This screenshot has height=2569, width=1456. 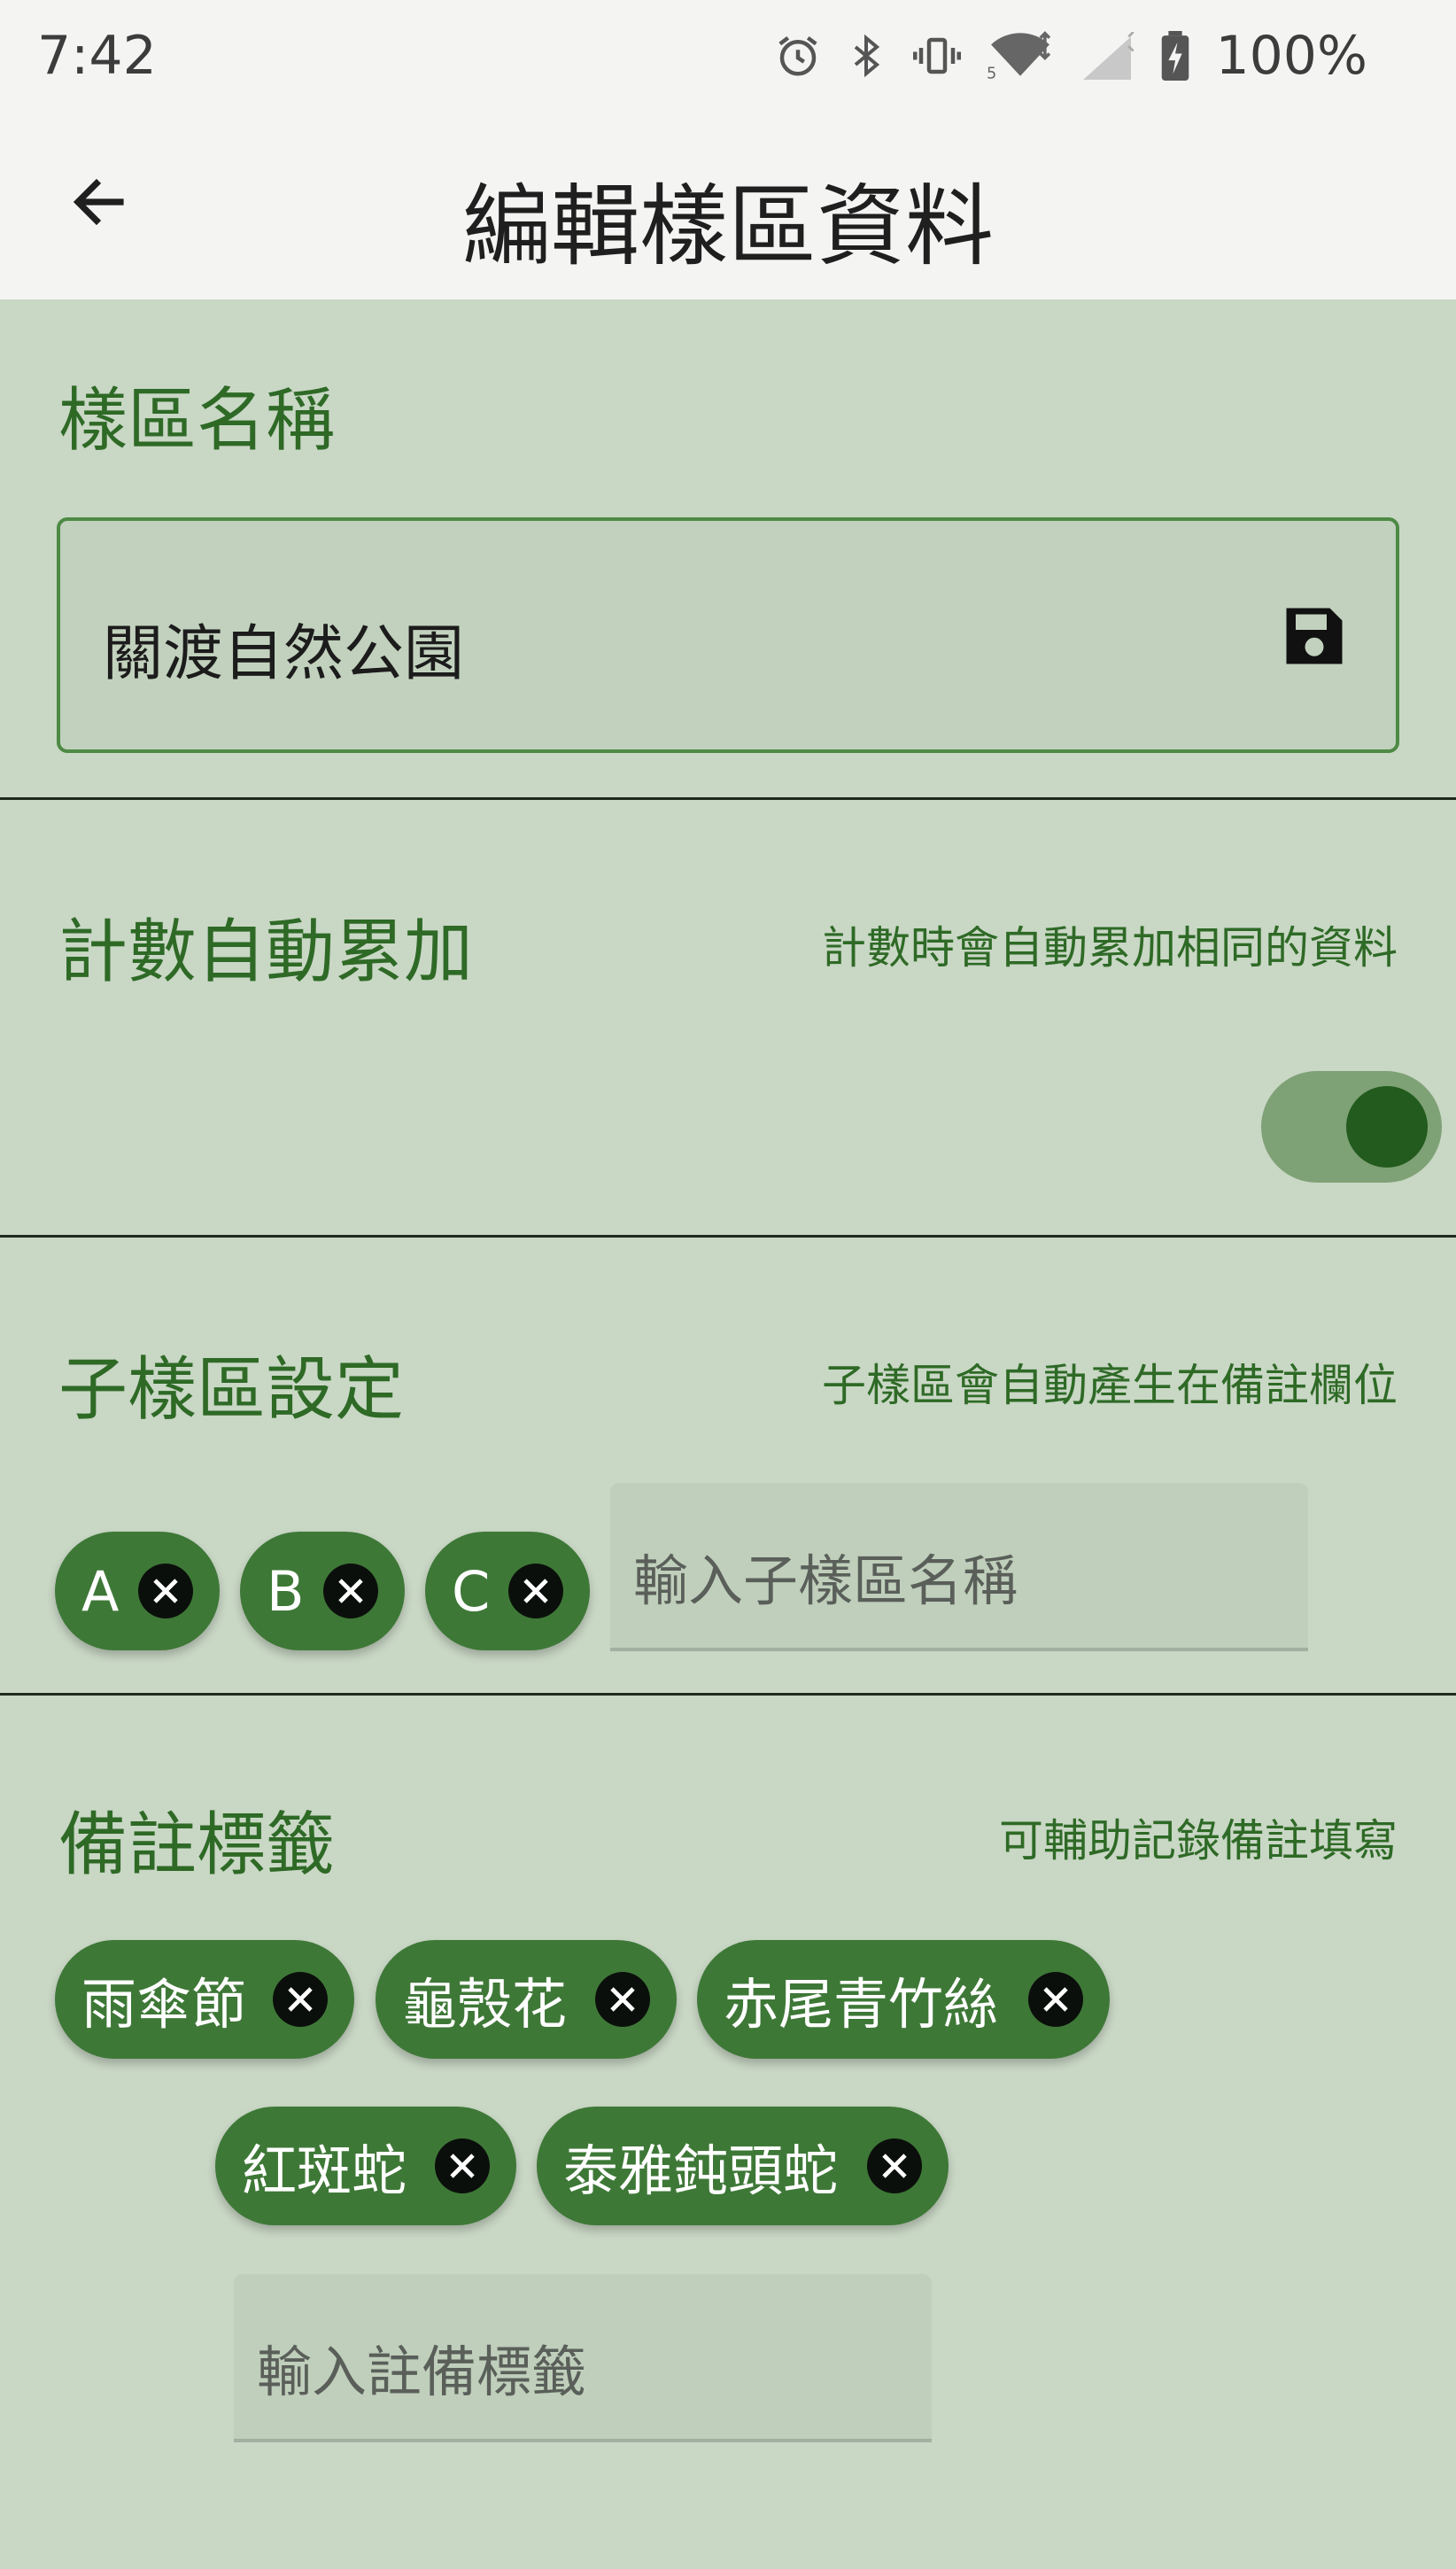 I want to click on bluetooth-icon, so click(x=866, y=56).